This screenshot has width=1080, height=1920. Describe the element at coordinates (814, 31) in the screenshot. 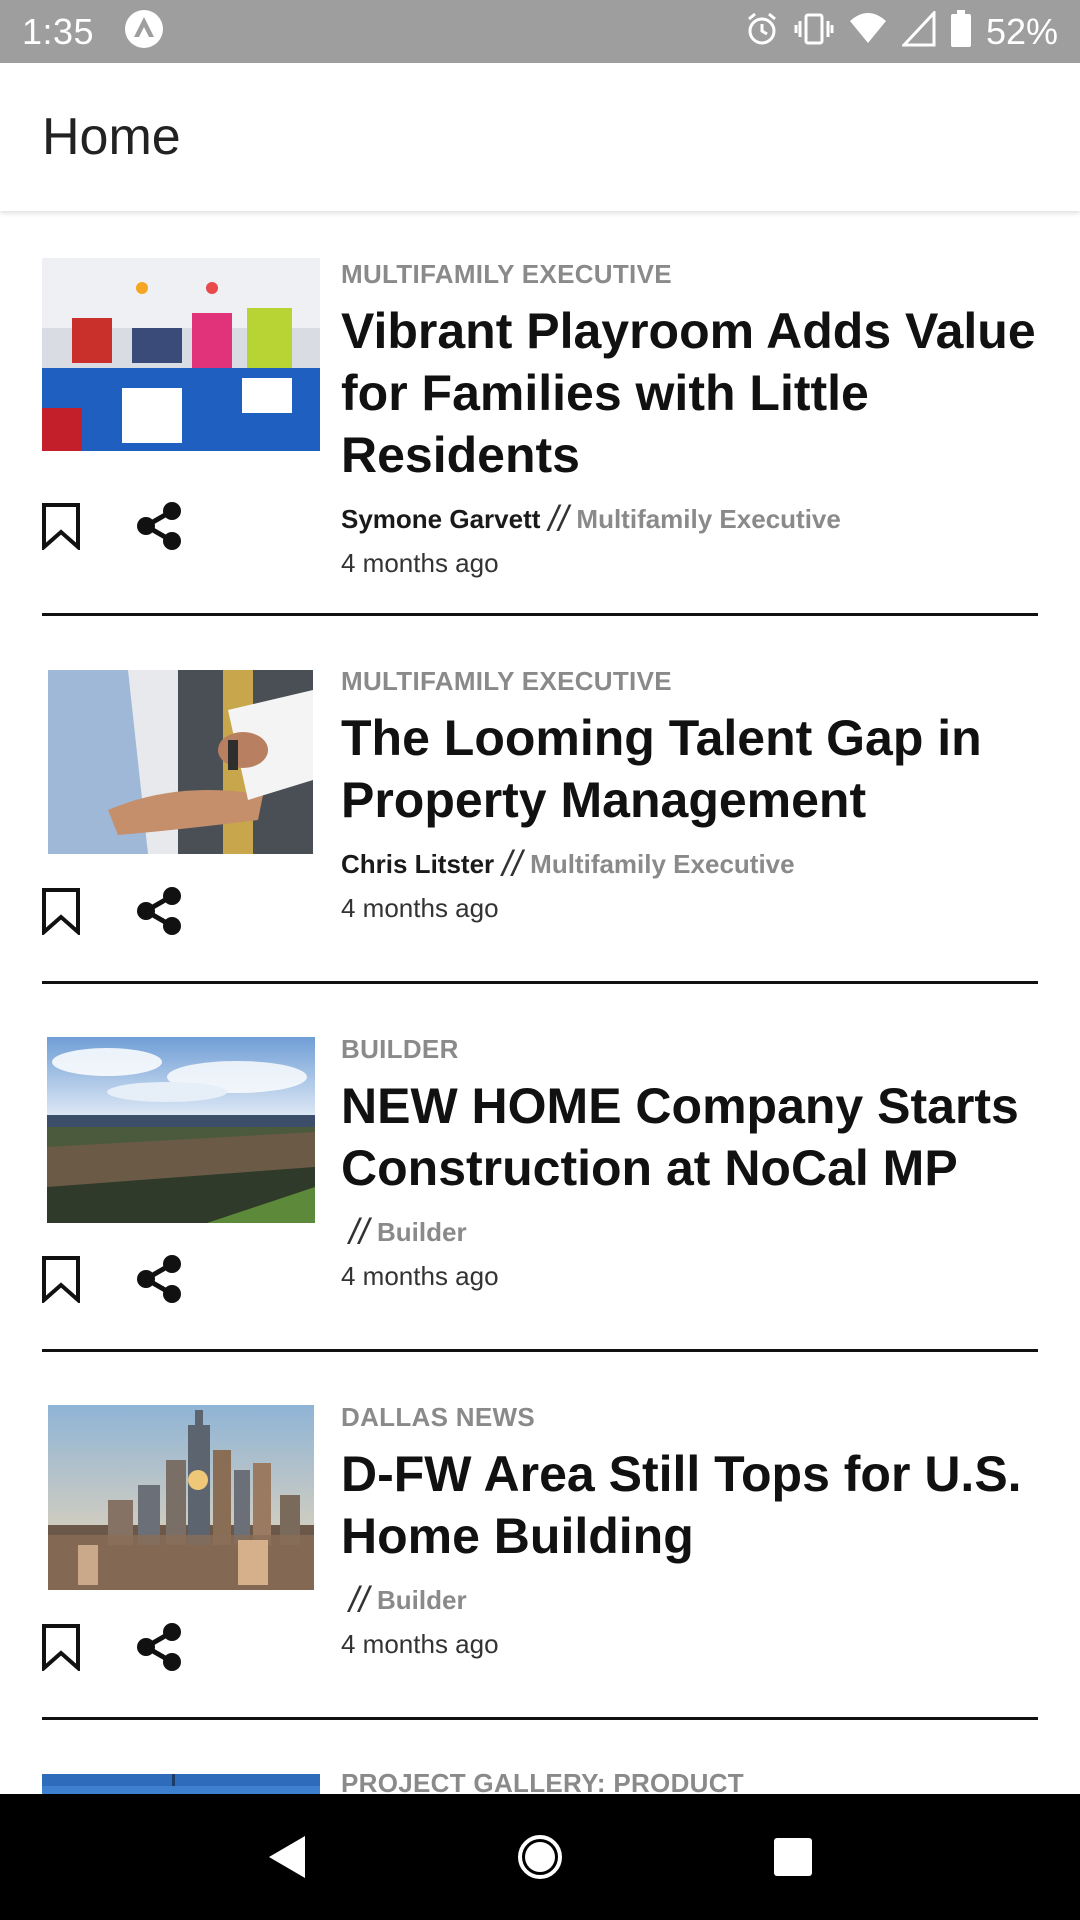

I see `vibrate-icon` at that location.